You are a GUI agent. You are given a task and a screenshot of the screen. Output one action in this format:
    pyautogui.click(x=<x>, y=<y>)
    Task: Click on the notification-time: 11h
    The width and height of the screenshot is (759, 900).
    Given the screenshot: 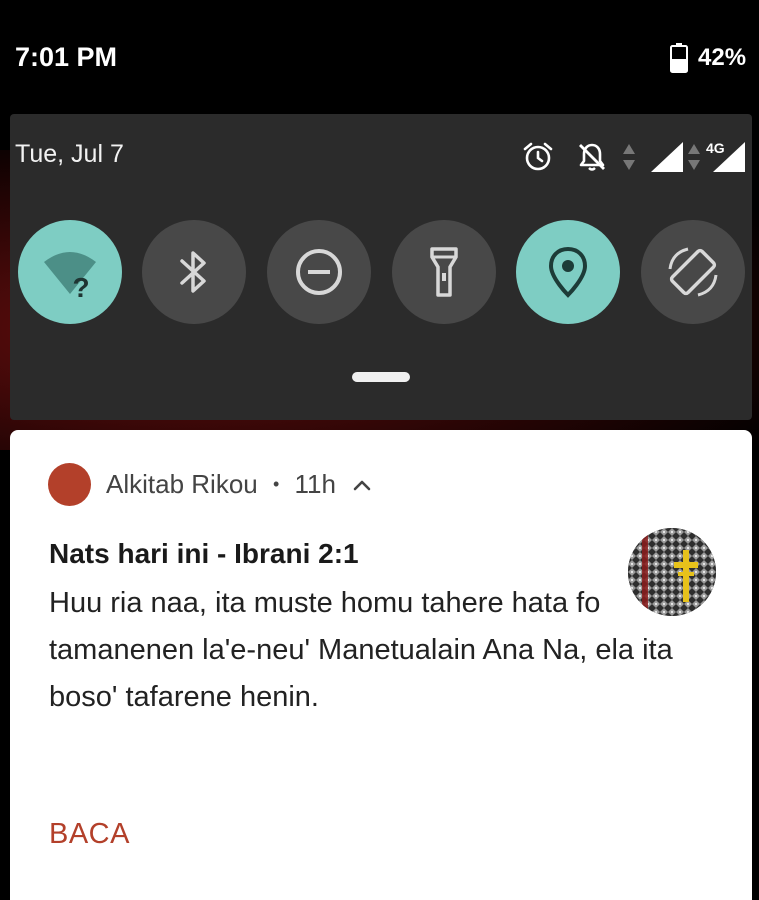 What is the action you would take?
    pyautogui.click(x=315, y=484)
    